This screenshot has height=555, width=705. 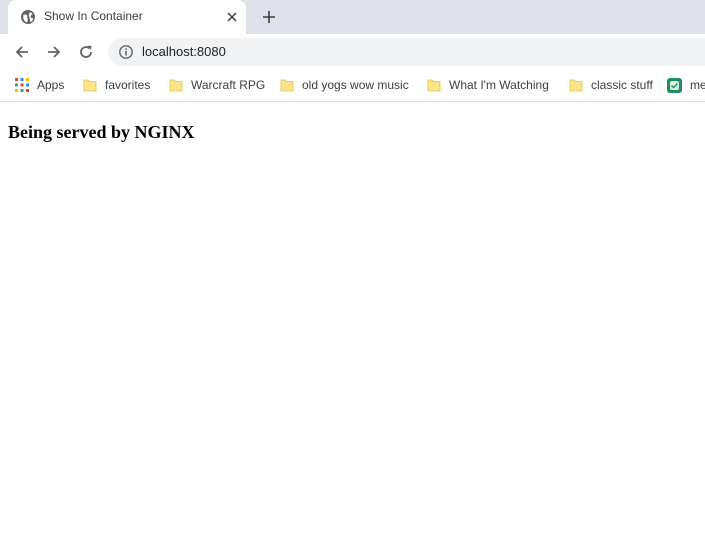 I want to click on bookmark-label: favorites, so click(x=128, y=85).